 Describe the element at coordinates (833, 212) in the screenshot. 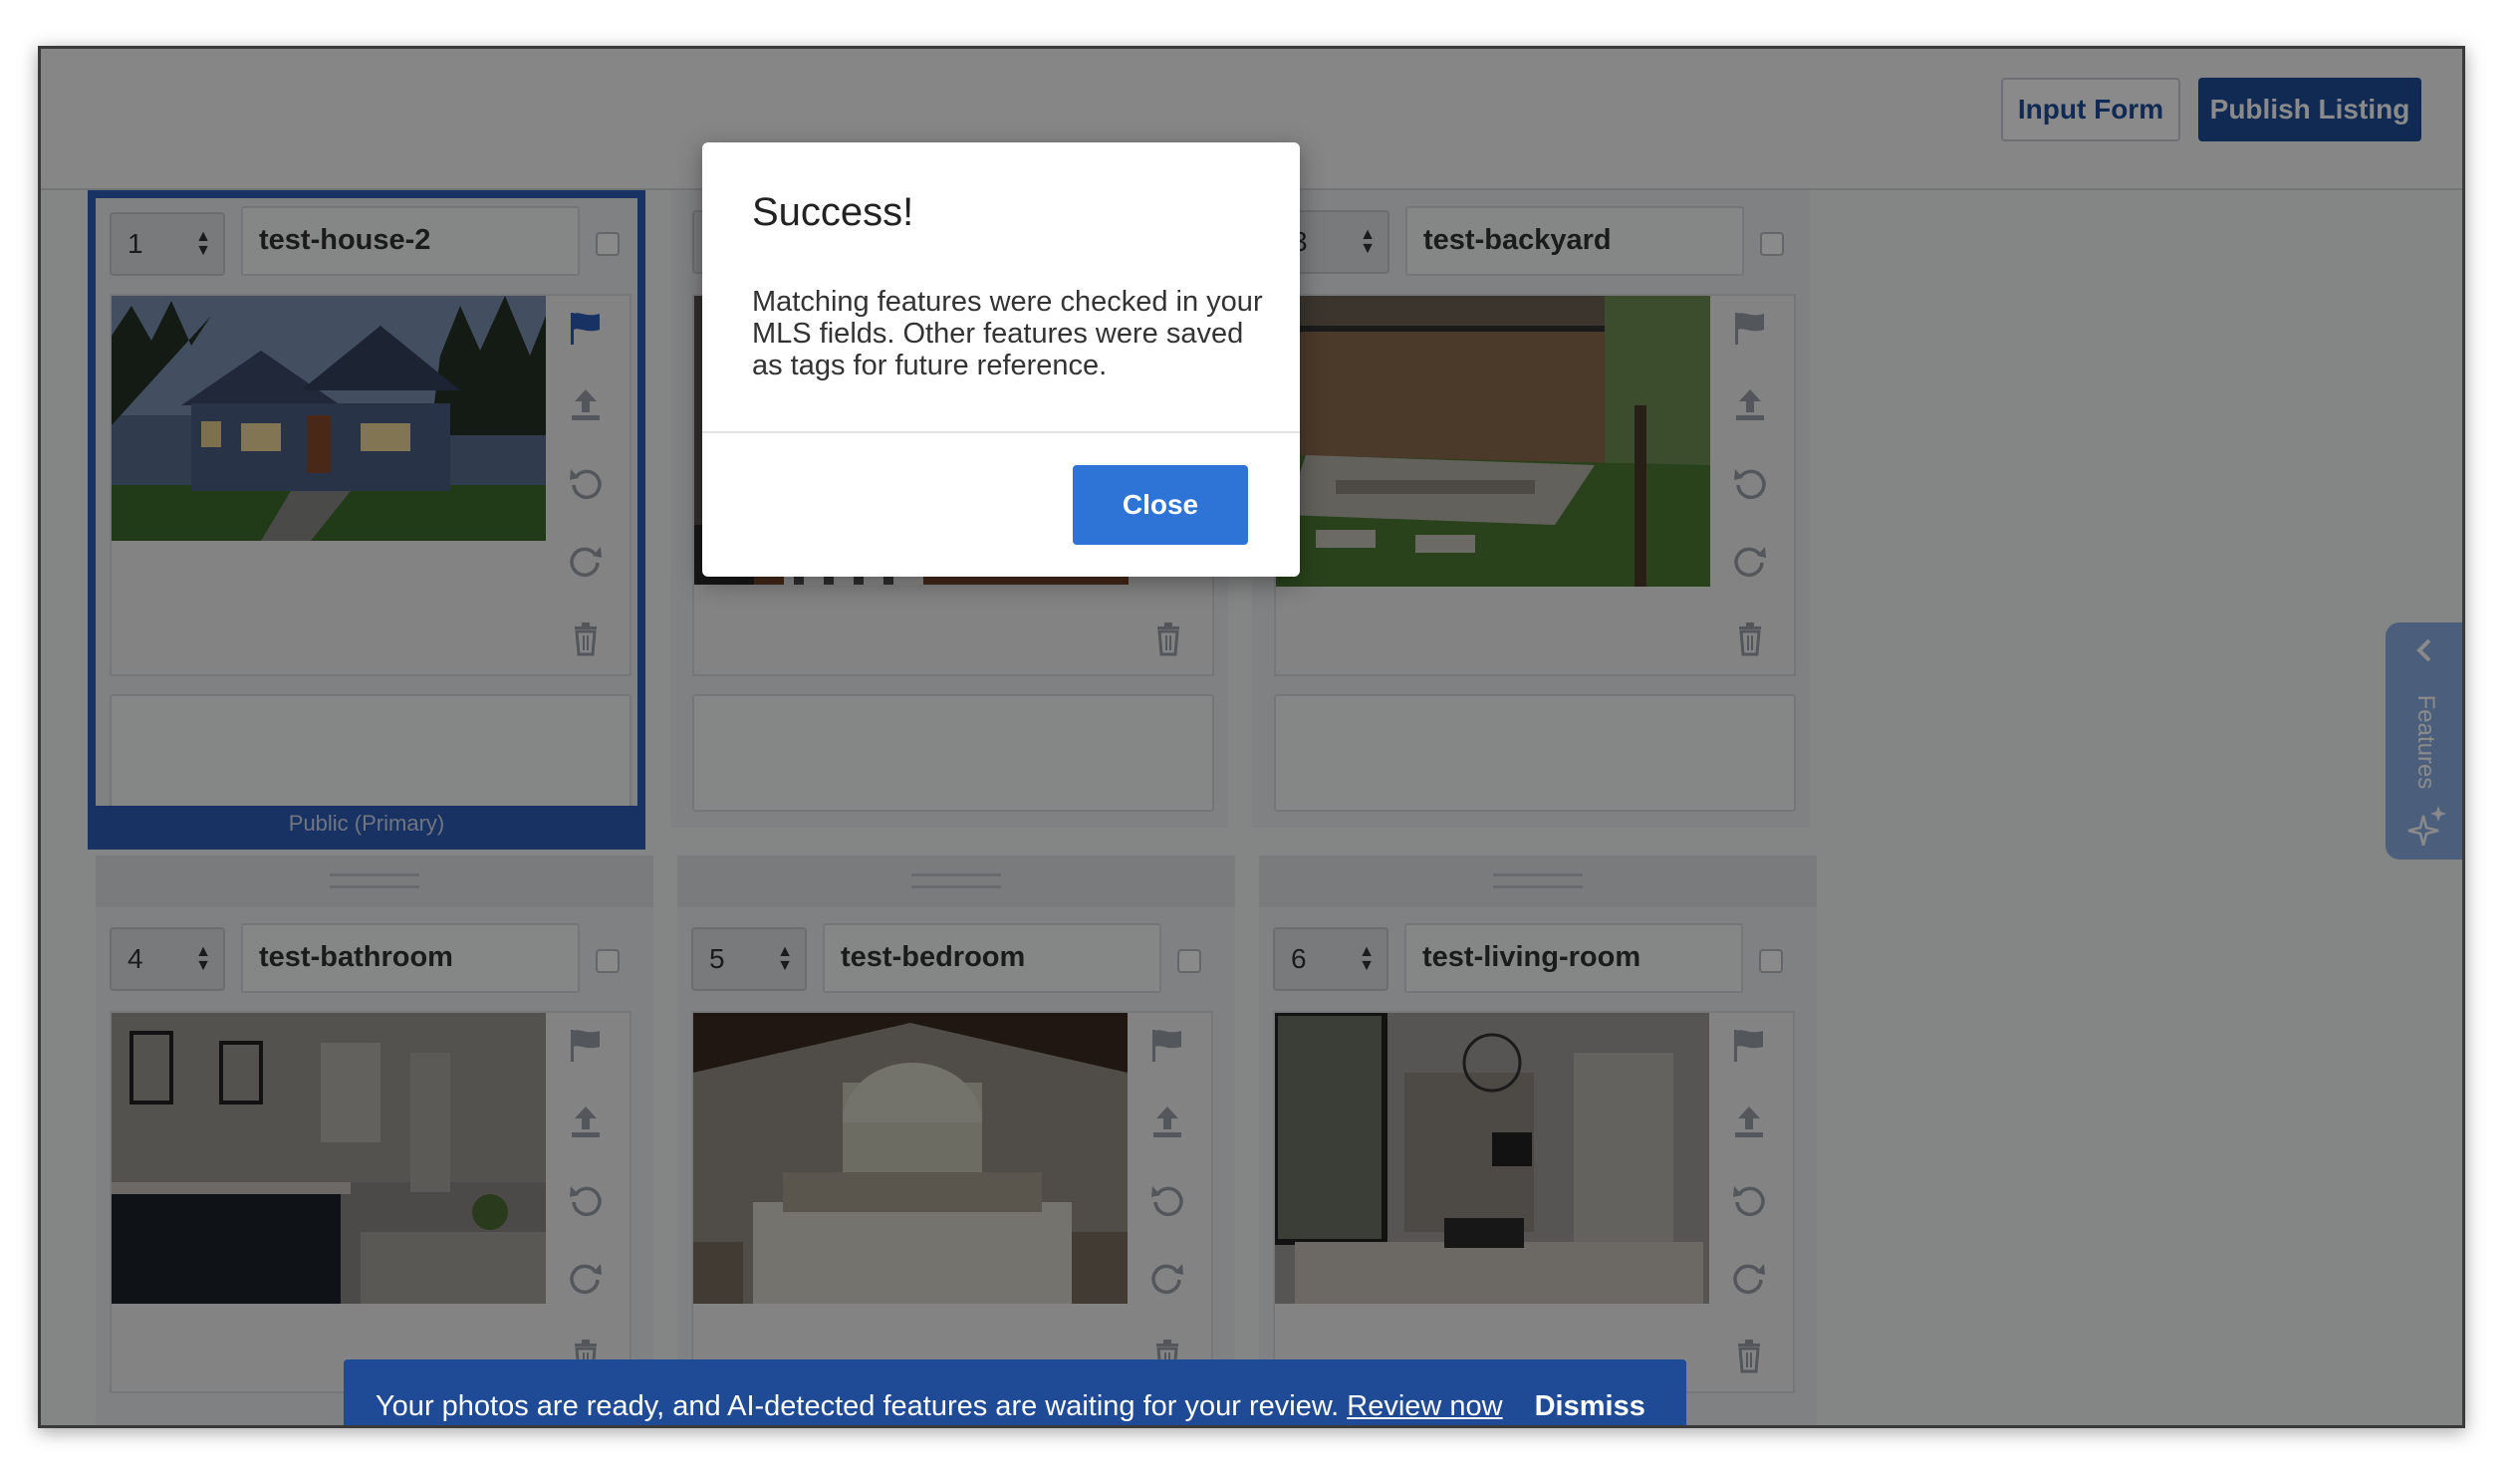

I see `dialog-title: Success!` at that location.